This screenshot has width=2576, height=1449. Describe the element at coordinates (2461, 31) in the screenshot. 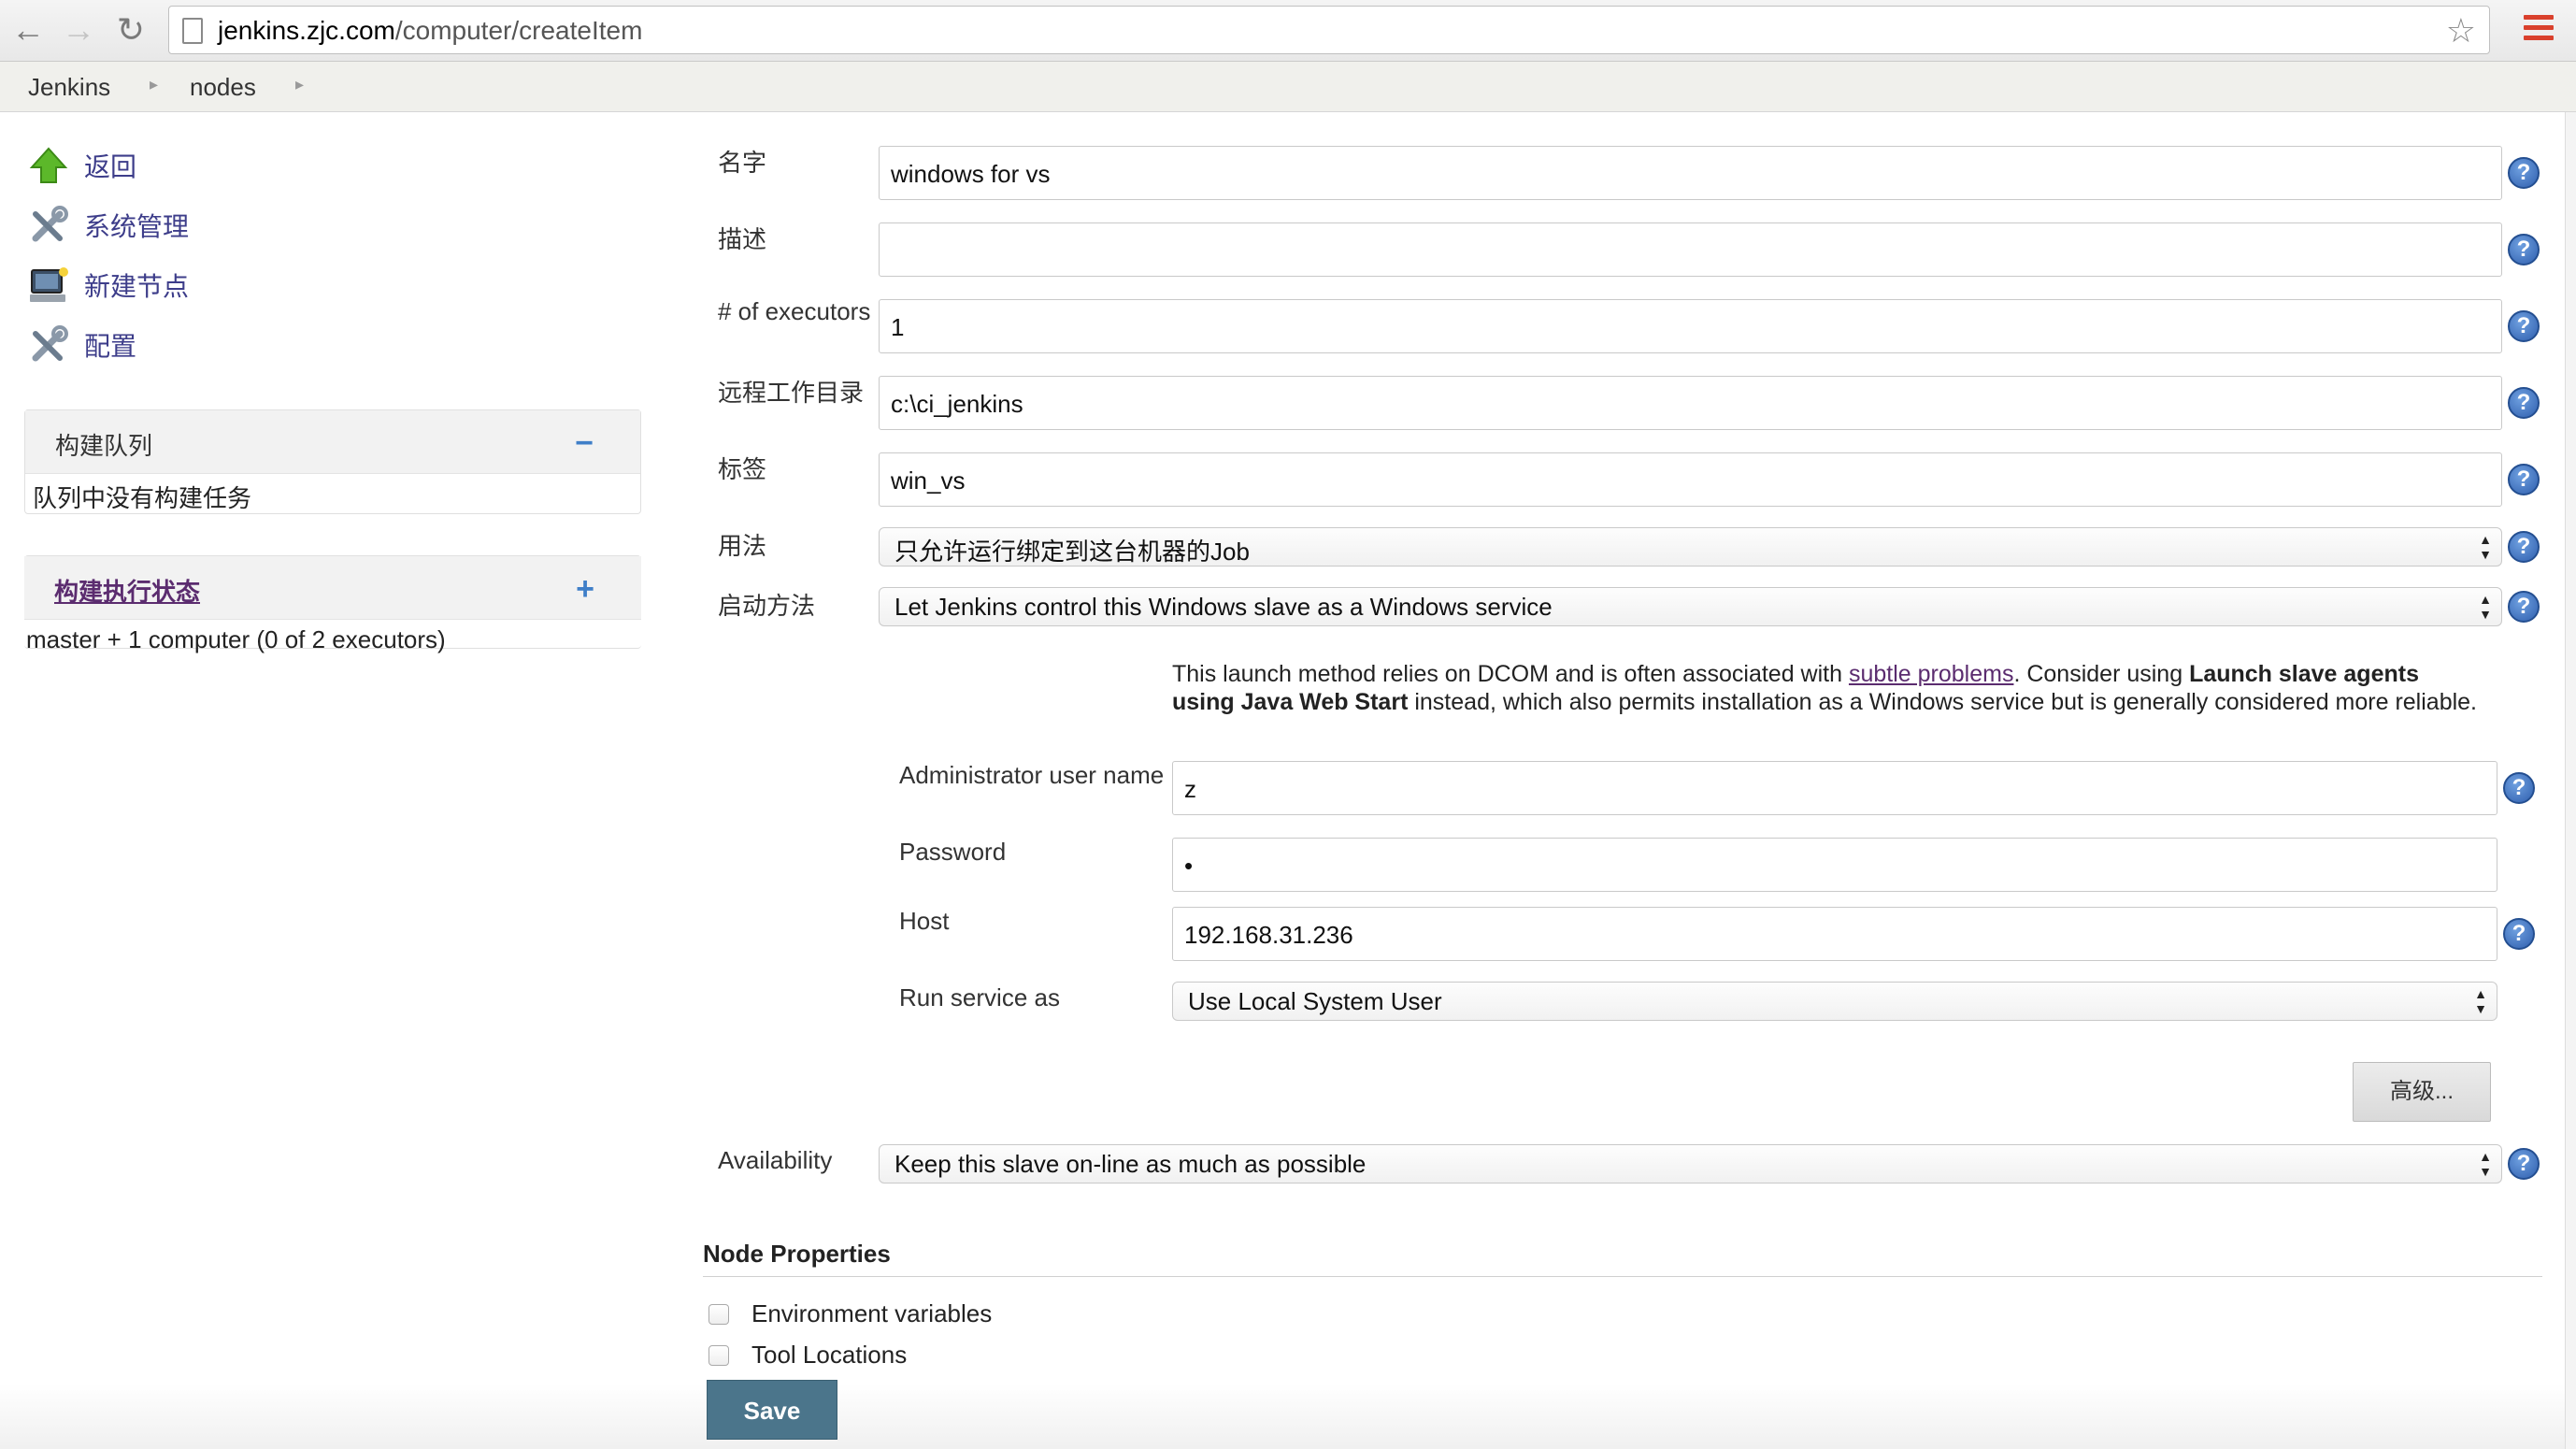

I see `bookmark-star-icon: ☆` at that location.